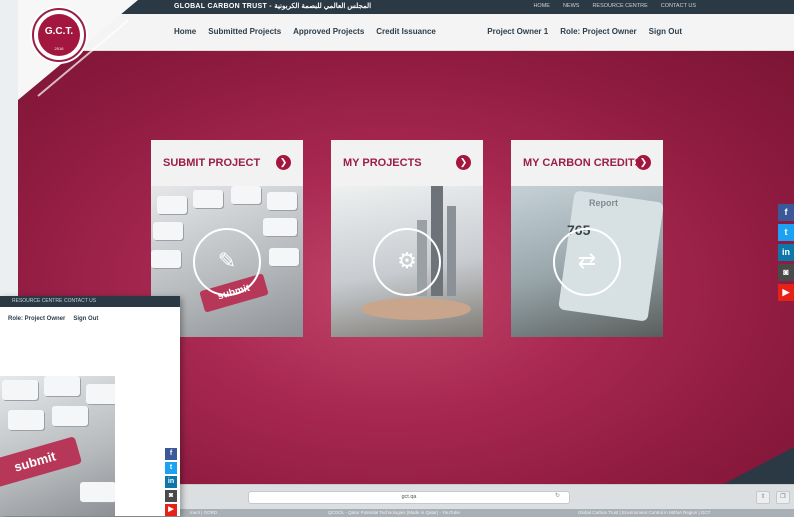 The image size is (794, 517). I want to click on overlay-link-resource-centre: RESOURCE CENTRE, so click(37, 301).